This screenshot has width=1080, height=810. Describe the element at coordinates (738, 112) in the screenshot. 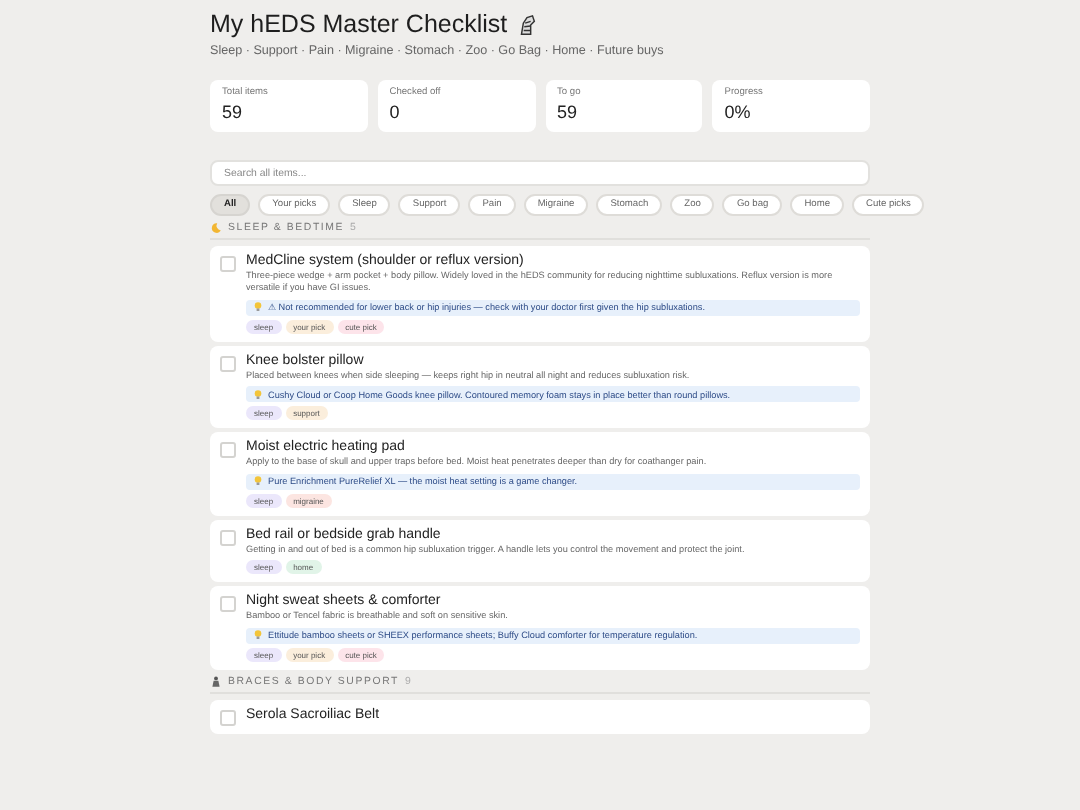

I see `stat-value: 0%` at that location.